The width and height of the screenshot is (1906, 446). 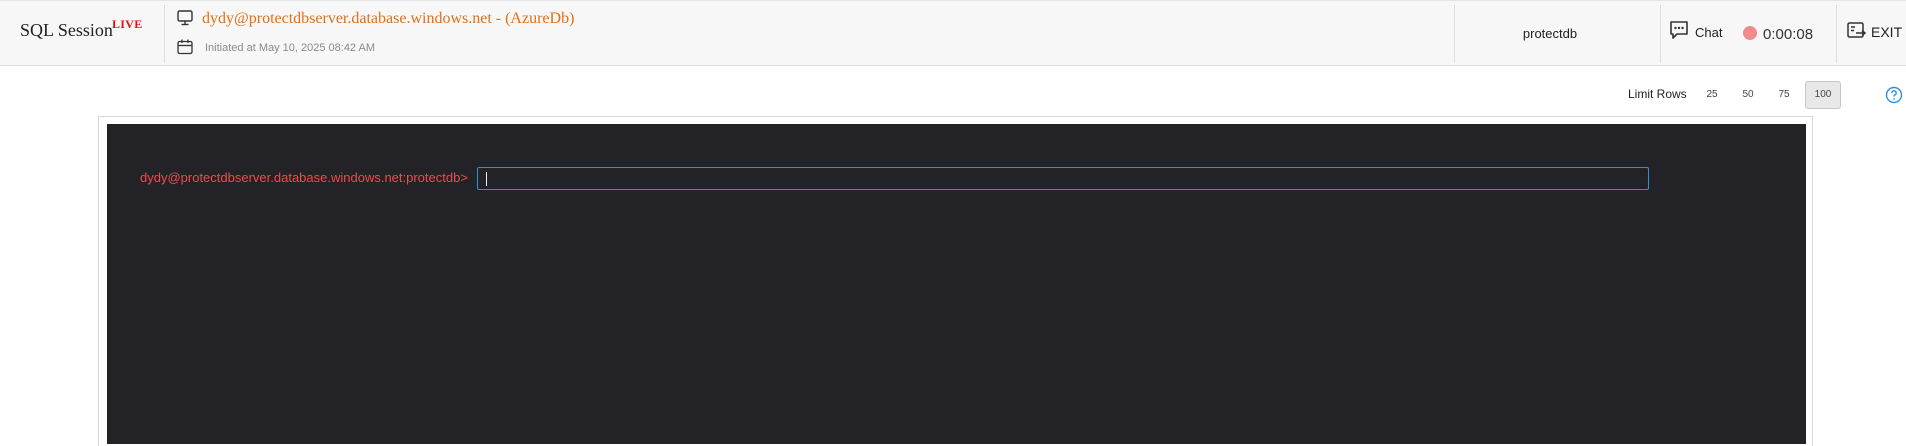 I want to click on text-caret, so click(x=486, y=179).